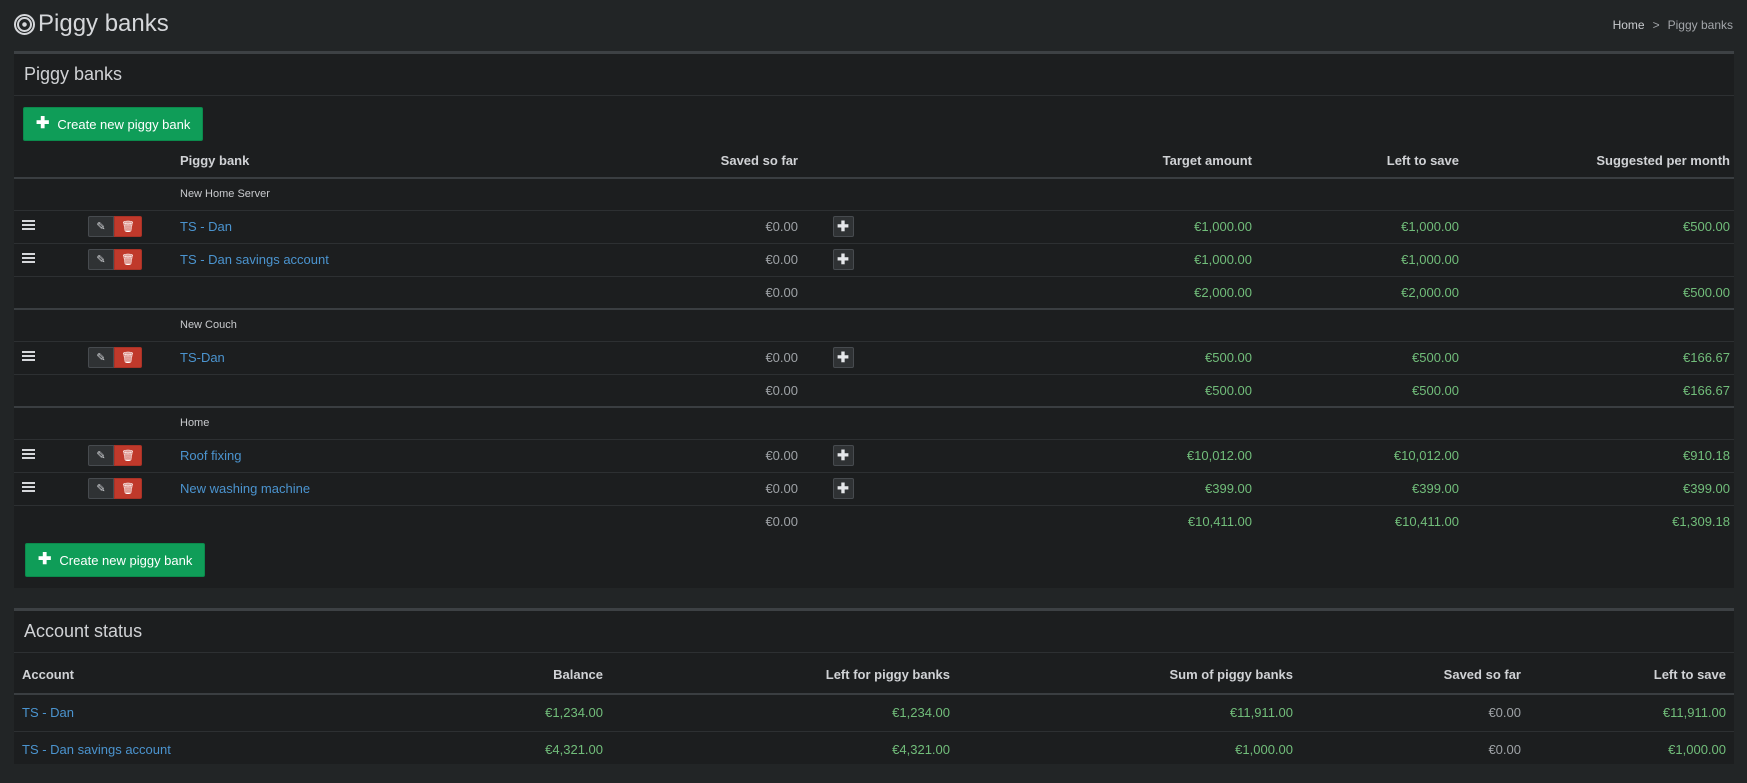  What do you see at coordinates (874, 194) in the screenshot?
I see `group-header-row: New Home Server` at bounding box center [874, 194].